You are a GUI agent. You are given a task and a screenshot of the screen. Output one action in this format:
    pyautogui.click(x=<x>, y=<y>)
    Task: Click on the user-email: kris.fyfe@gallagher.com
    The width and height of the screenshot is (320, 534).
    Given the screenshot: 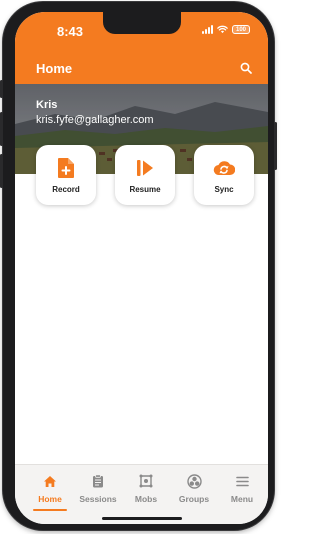 What is the action you would take?
    pyautogui.click(x=95, y=120)
    